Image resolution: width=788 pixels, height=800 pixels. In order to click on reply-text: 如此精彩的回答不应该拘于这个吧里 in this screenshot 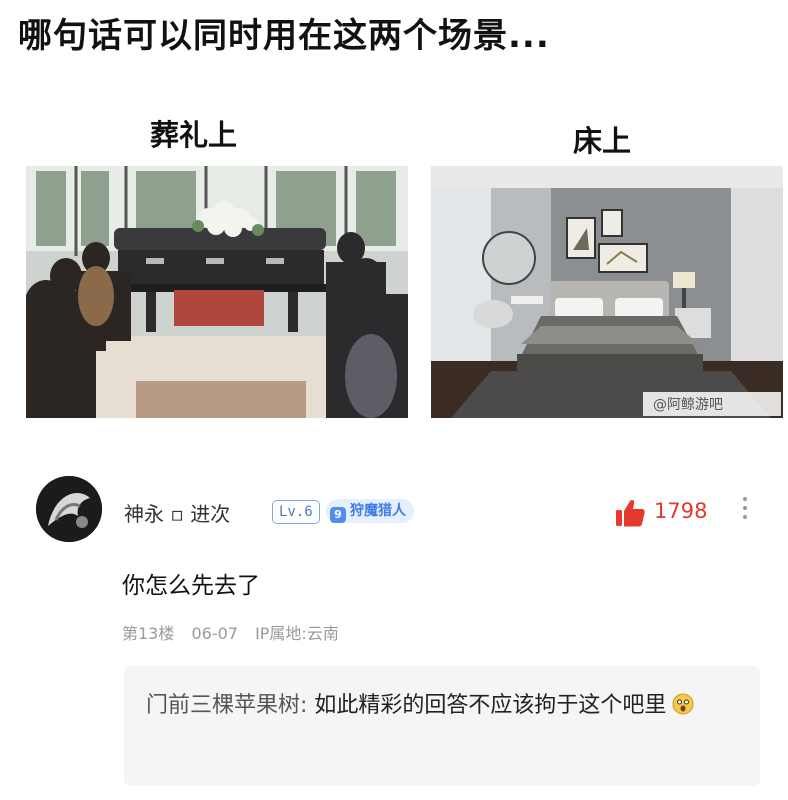, I will do `click(487, 705)`.